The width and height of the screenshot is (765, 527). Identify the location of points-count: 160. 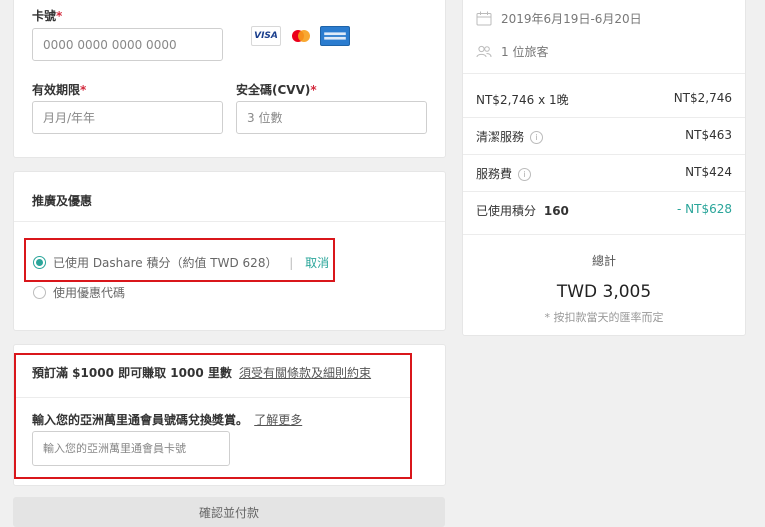
(556, 211).